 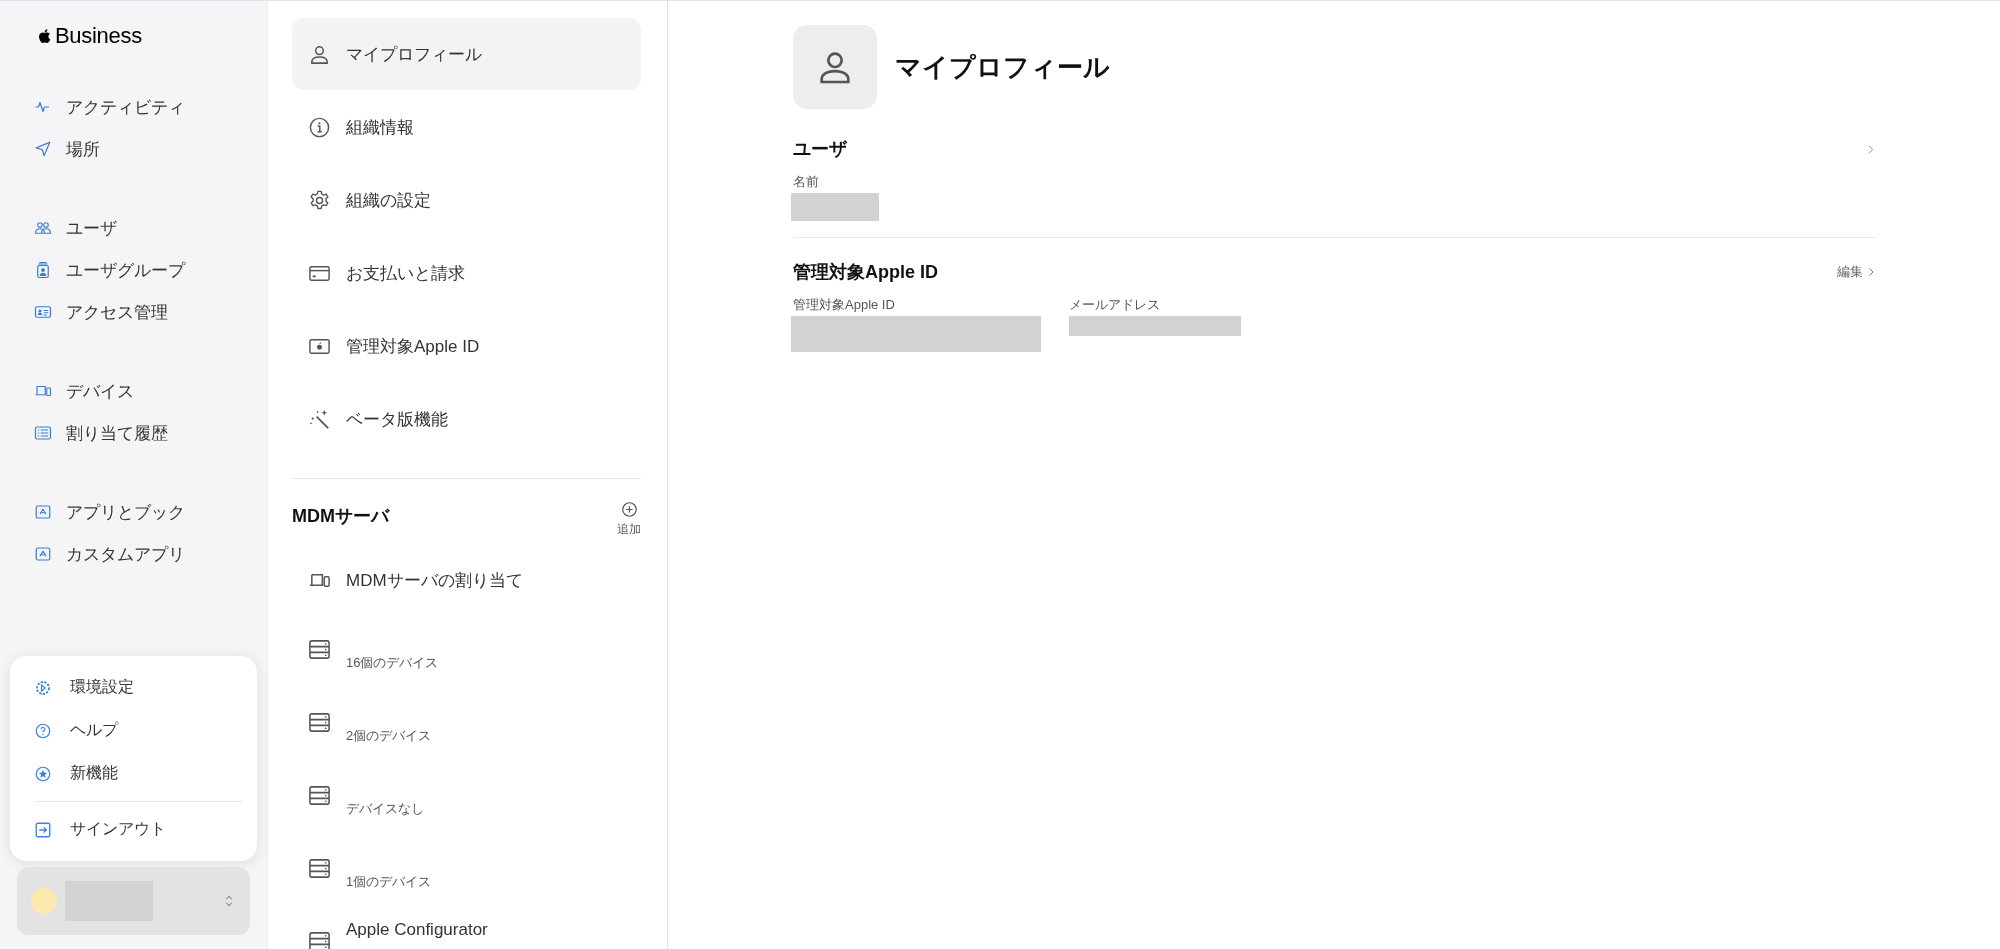 I want to click on server-item: 1個のデバイス, so click(x=389, y=882).